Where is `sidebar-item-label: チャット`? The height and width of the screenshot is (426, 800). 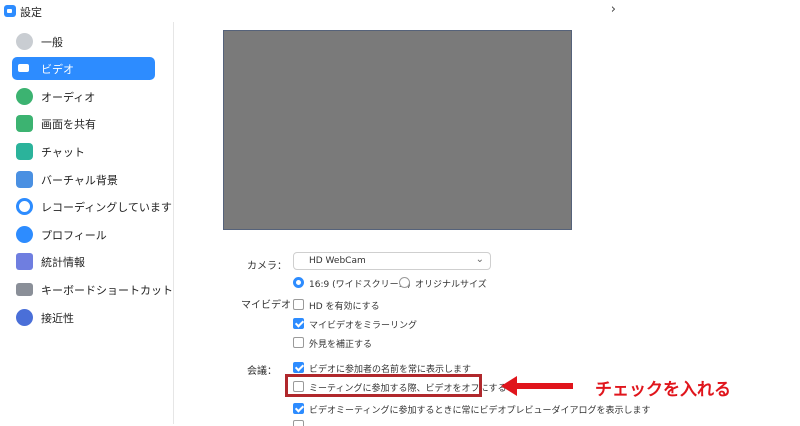
sidebar-item-label: チャット is located at coordinates (63, 152).